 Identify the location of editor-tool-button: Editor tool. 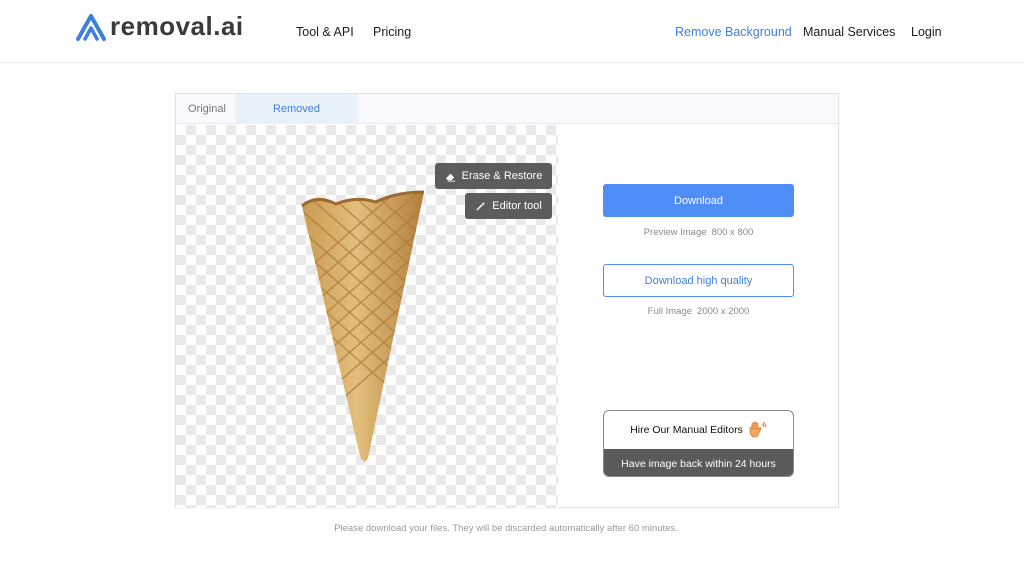
(508, 206).